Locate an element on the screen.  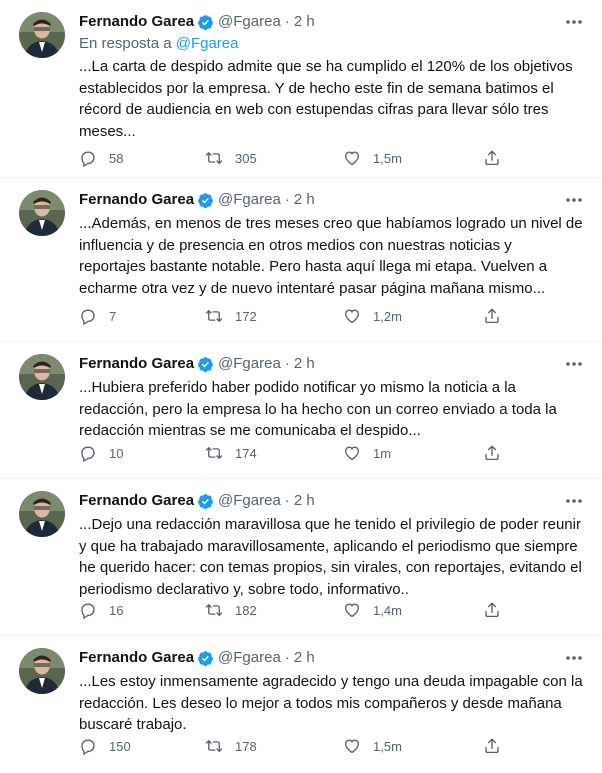
retweet-button: 172 is located at coordinates (231, 316).